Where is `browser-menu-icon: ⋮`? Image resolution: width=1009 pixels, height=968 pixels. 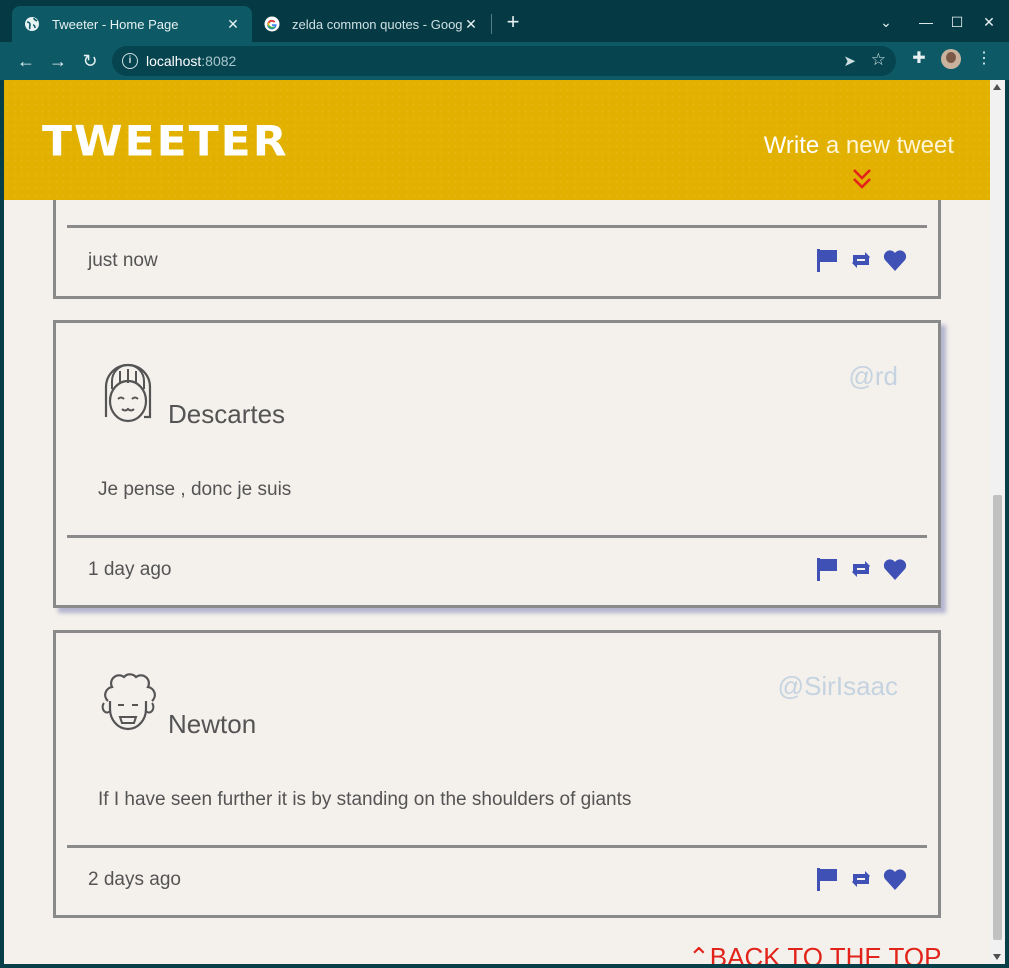 browser-menu-icon: ⋮ is located at coordinates (984, 59).